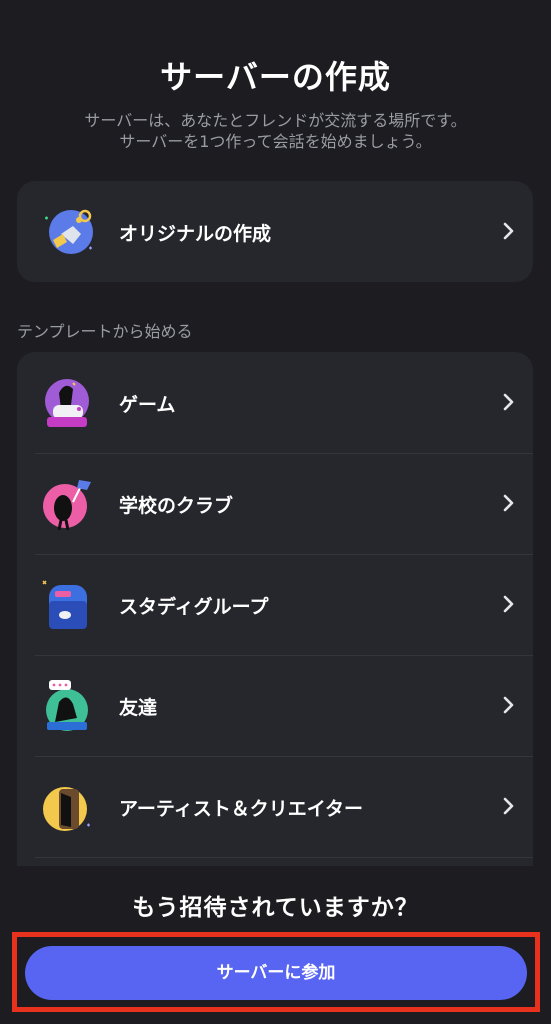  Describe the element at coordinates (176, 506) in the screenshot. I see `template-label-school-club: 学校のクラブ` at that location.